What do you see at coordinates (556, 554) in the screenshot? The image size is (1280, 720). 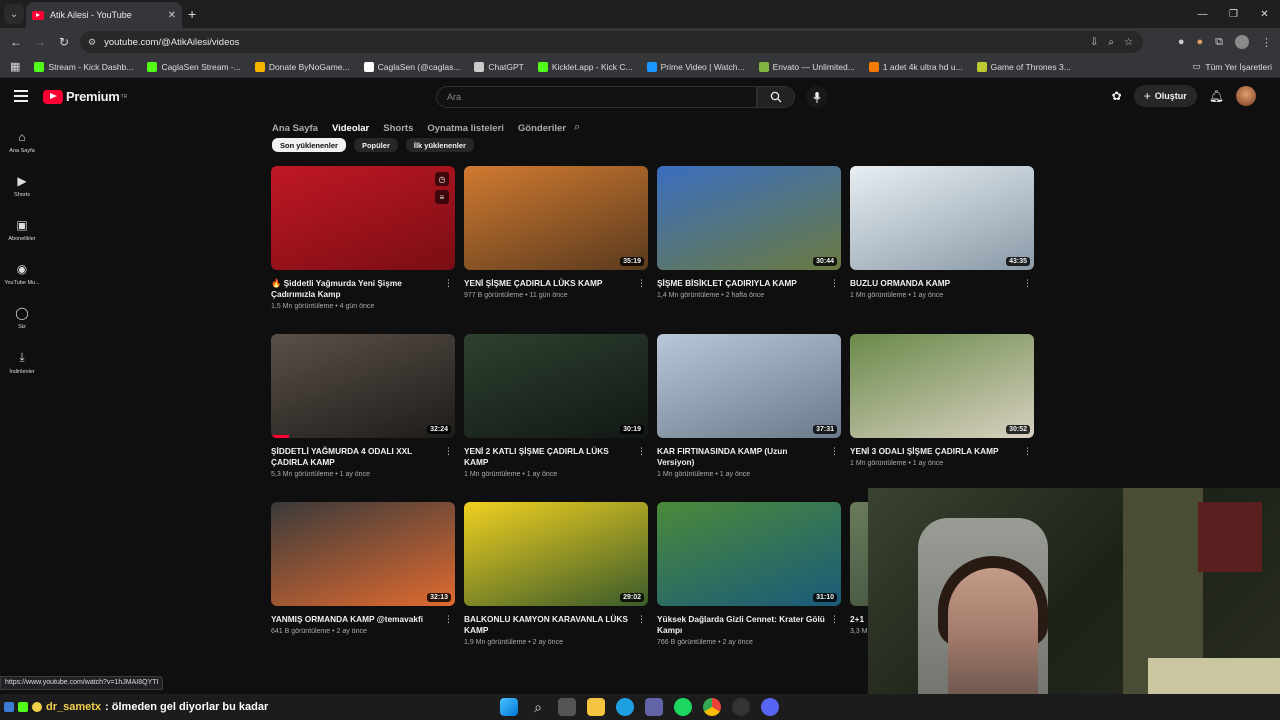 I see `video-thumbnail: 29:02` at bounding box center [556, 554].